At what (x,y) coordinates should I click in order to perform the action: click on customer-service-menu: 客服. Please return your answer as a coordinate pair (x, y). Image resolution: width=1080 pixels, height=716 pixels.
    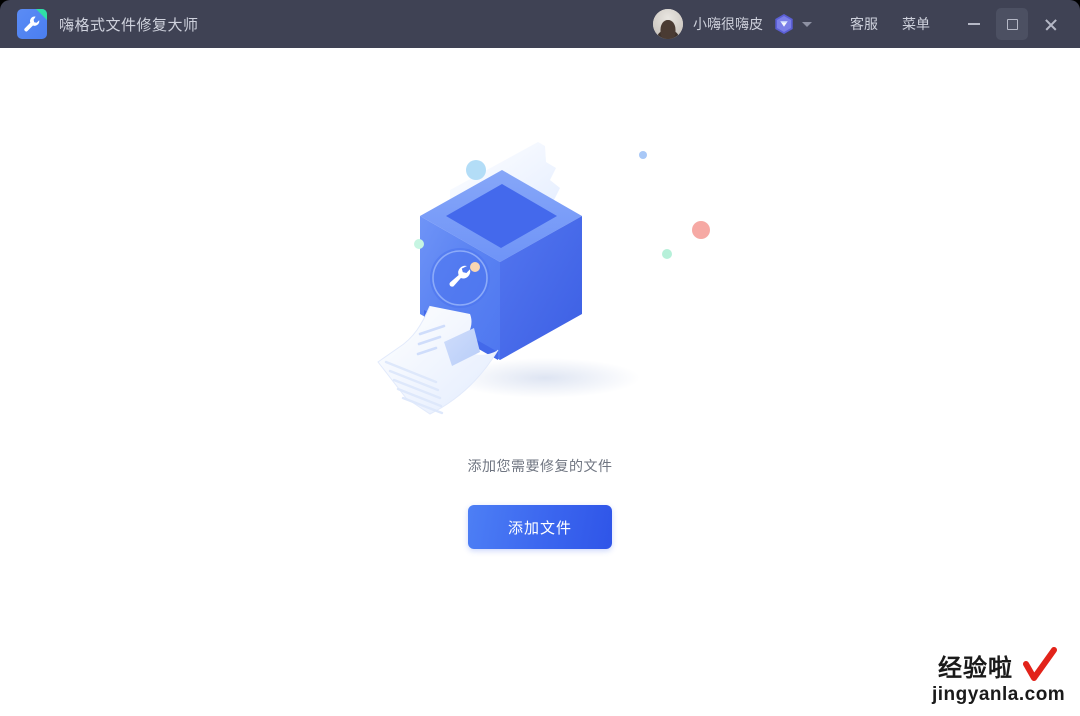
    Looking at the image, I should click on (864, 24).